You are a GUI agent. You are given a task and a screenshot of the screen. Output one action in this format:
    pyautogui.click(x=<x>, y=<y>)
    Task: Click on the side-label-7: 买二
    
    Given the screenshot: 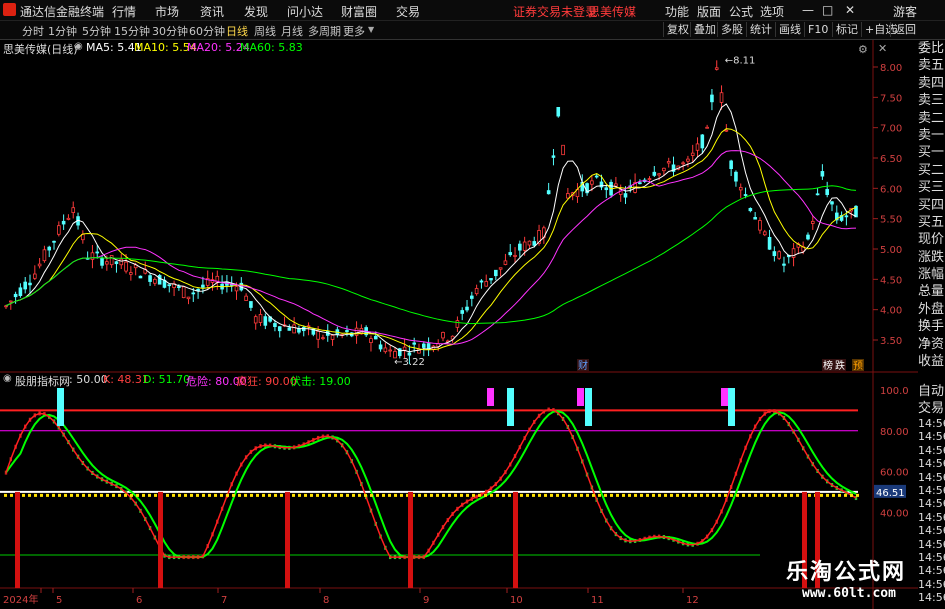 What is the action you would take?
    pyautogui.click(x=931, y=170)
    